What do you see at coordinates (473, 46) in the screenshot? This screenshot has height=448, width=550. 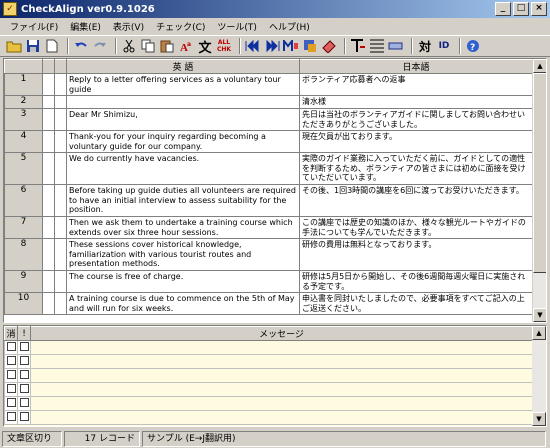 I see `help-icon: ?` at bounding box center [473, 46].